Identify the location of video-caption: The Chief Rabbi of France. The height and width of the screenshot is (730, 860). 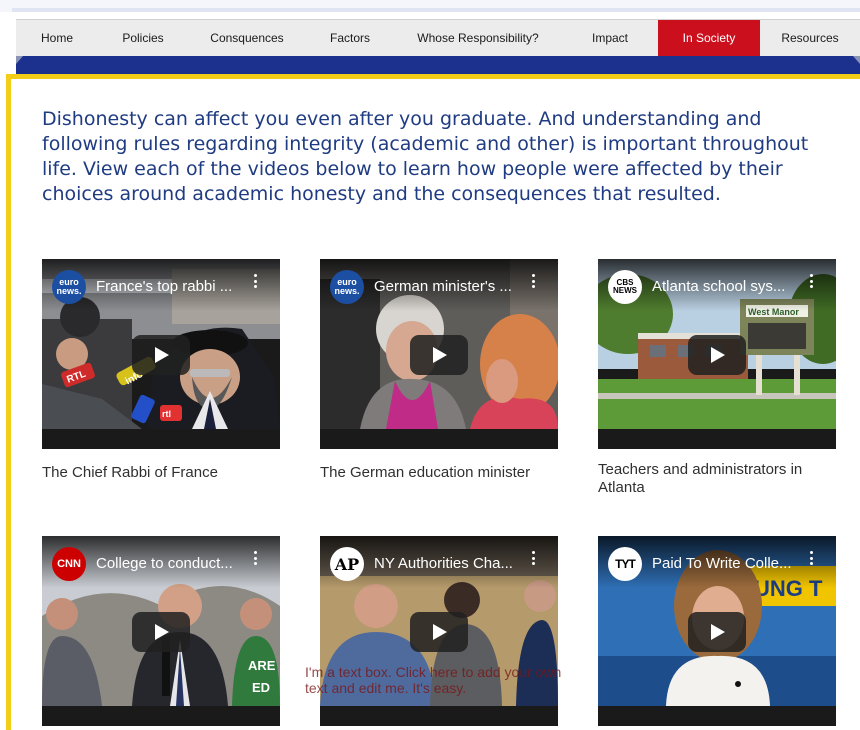
(130, 472).